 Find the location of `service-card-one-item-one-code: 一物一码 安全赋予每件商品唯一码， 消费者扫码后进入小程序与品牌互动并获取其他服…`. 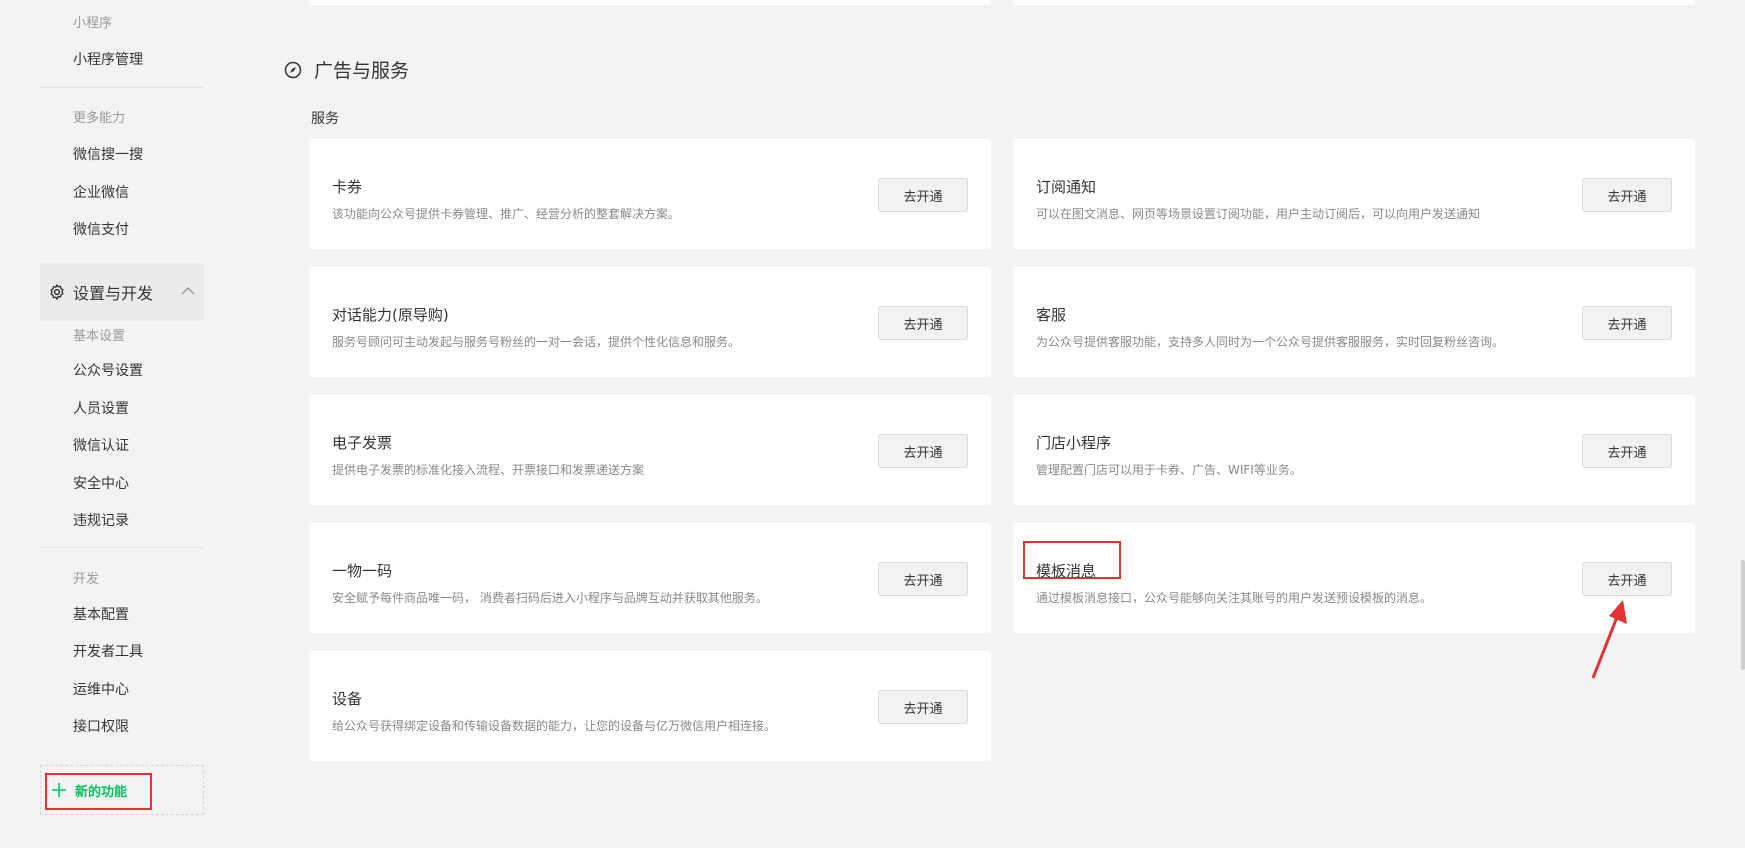

service-card-one-item-one-code: 一物一码 安全赋予每件商品唯一码， 消费者扫码后进入小程序与品牌互动并获取其他服… is located at coordinates (650, 578).